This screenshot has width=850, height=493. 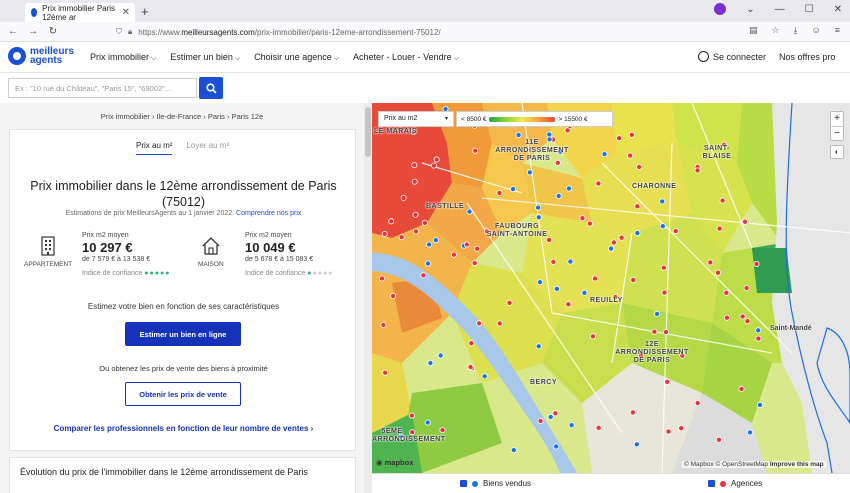 What do you see at coordinates (211, 88) in the screenshot?
I see `search-button` at bounding box center [211, 88].